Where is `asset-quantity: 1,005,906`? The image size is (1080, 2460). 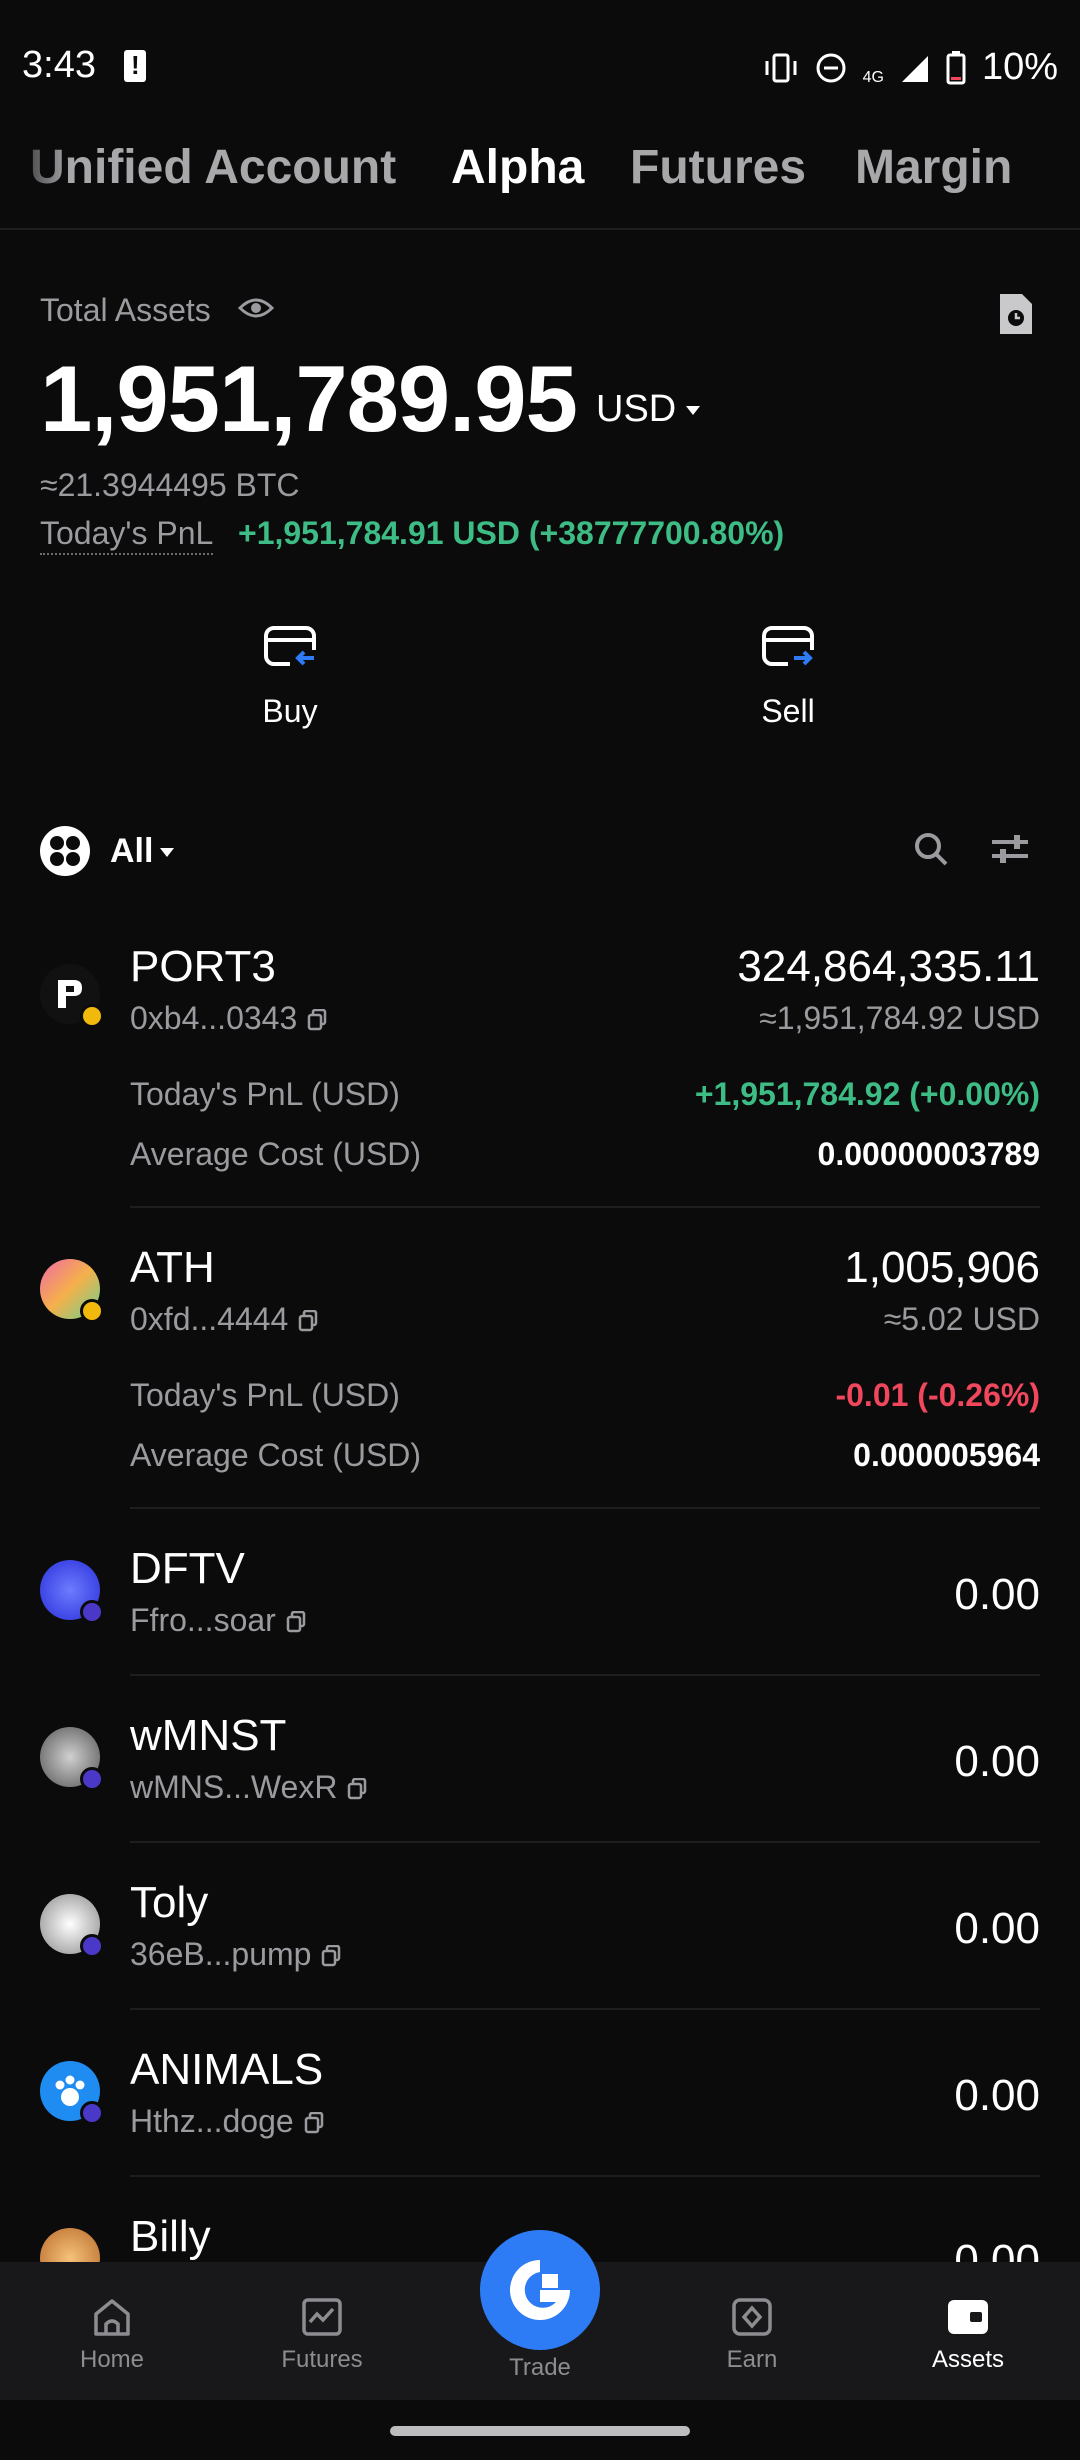
asset-quantity: 1,005,906 is located at coordinates (942, 1267).